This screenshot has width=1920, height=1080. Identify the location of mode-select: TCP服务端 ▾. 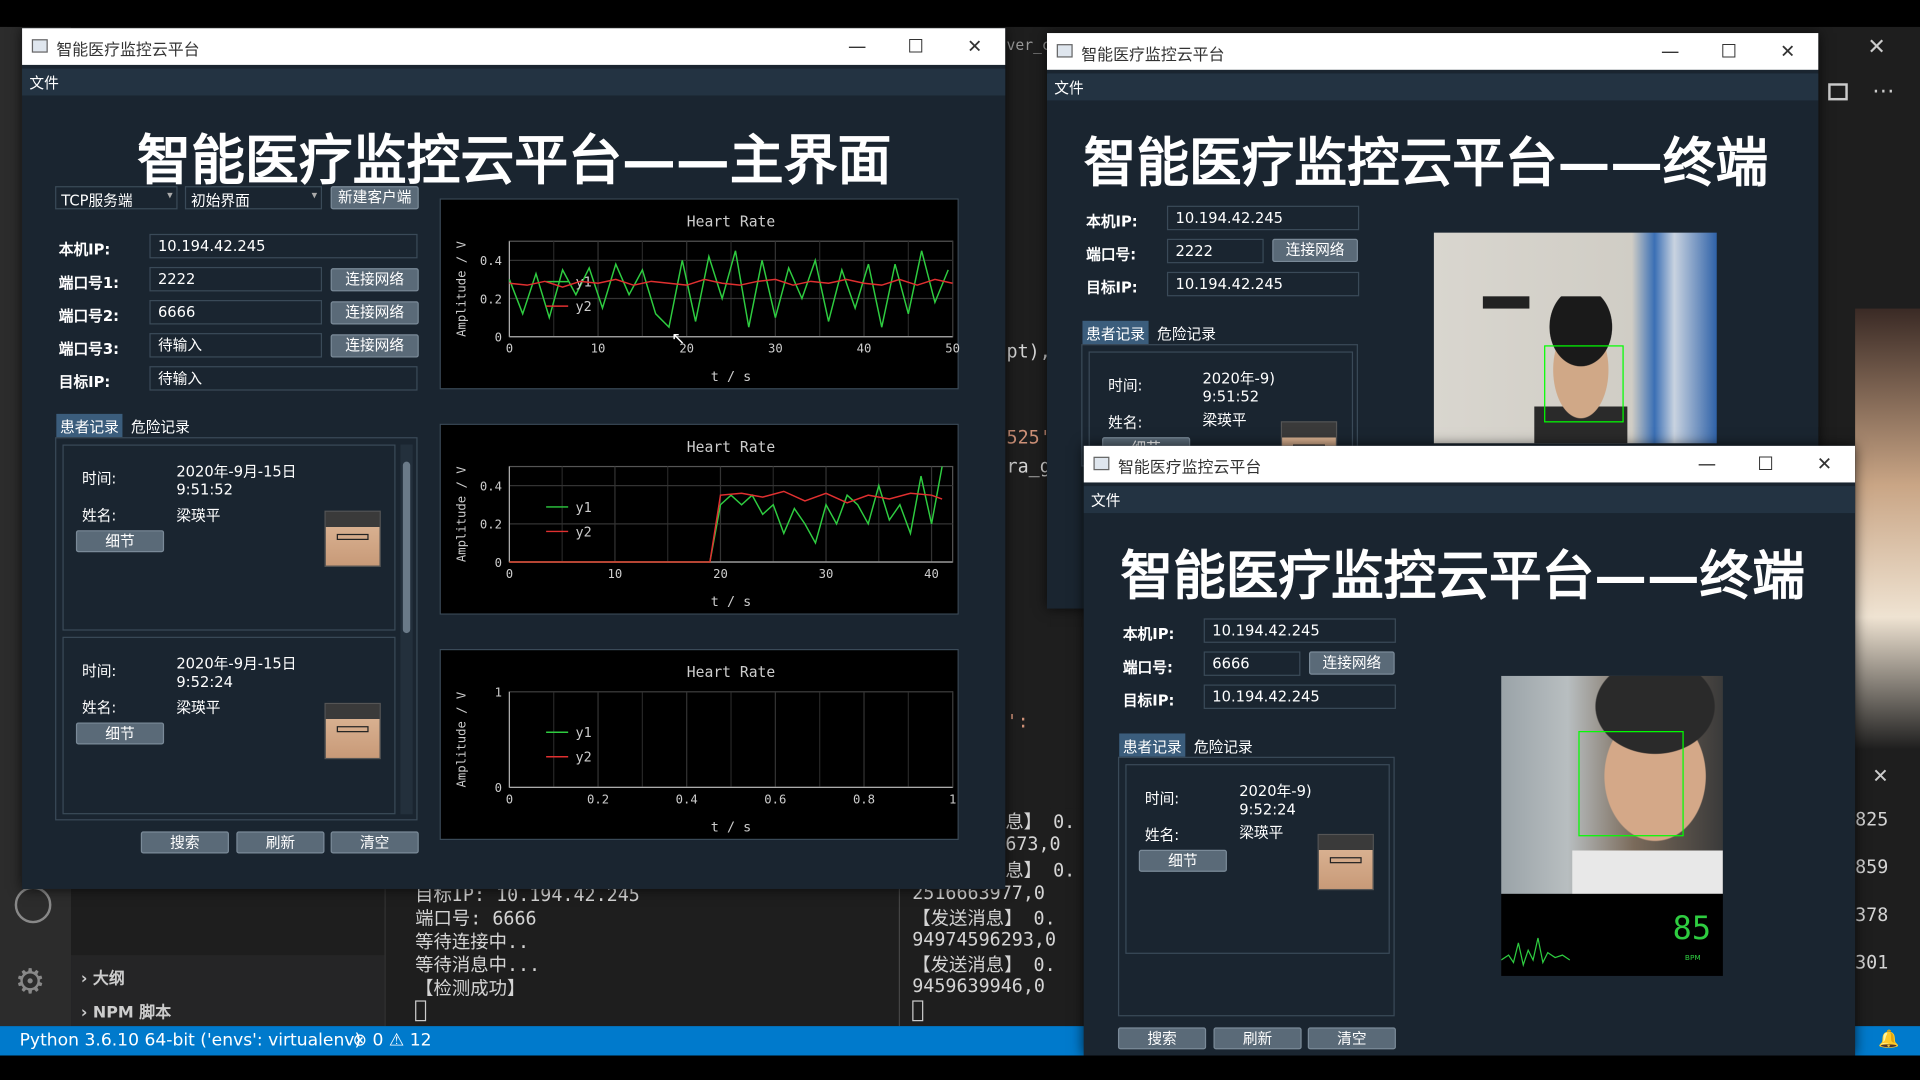
(116, 198).